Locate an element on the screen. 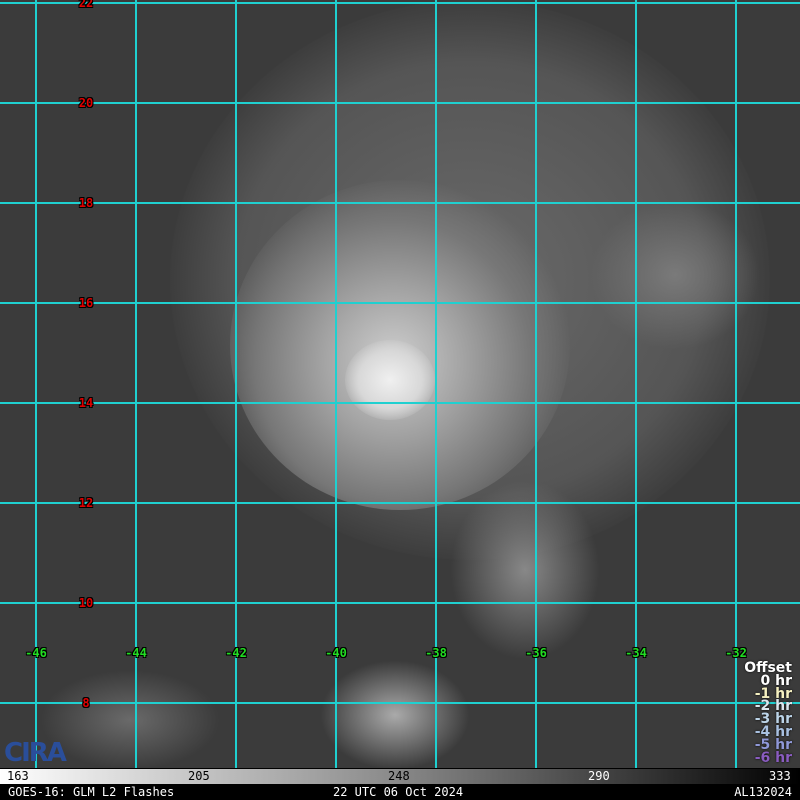 The width and height of the screenshot is (800, 800). latitude-label: 12 is located at coordinates (86, 503).